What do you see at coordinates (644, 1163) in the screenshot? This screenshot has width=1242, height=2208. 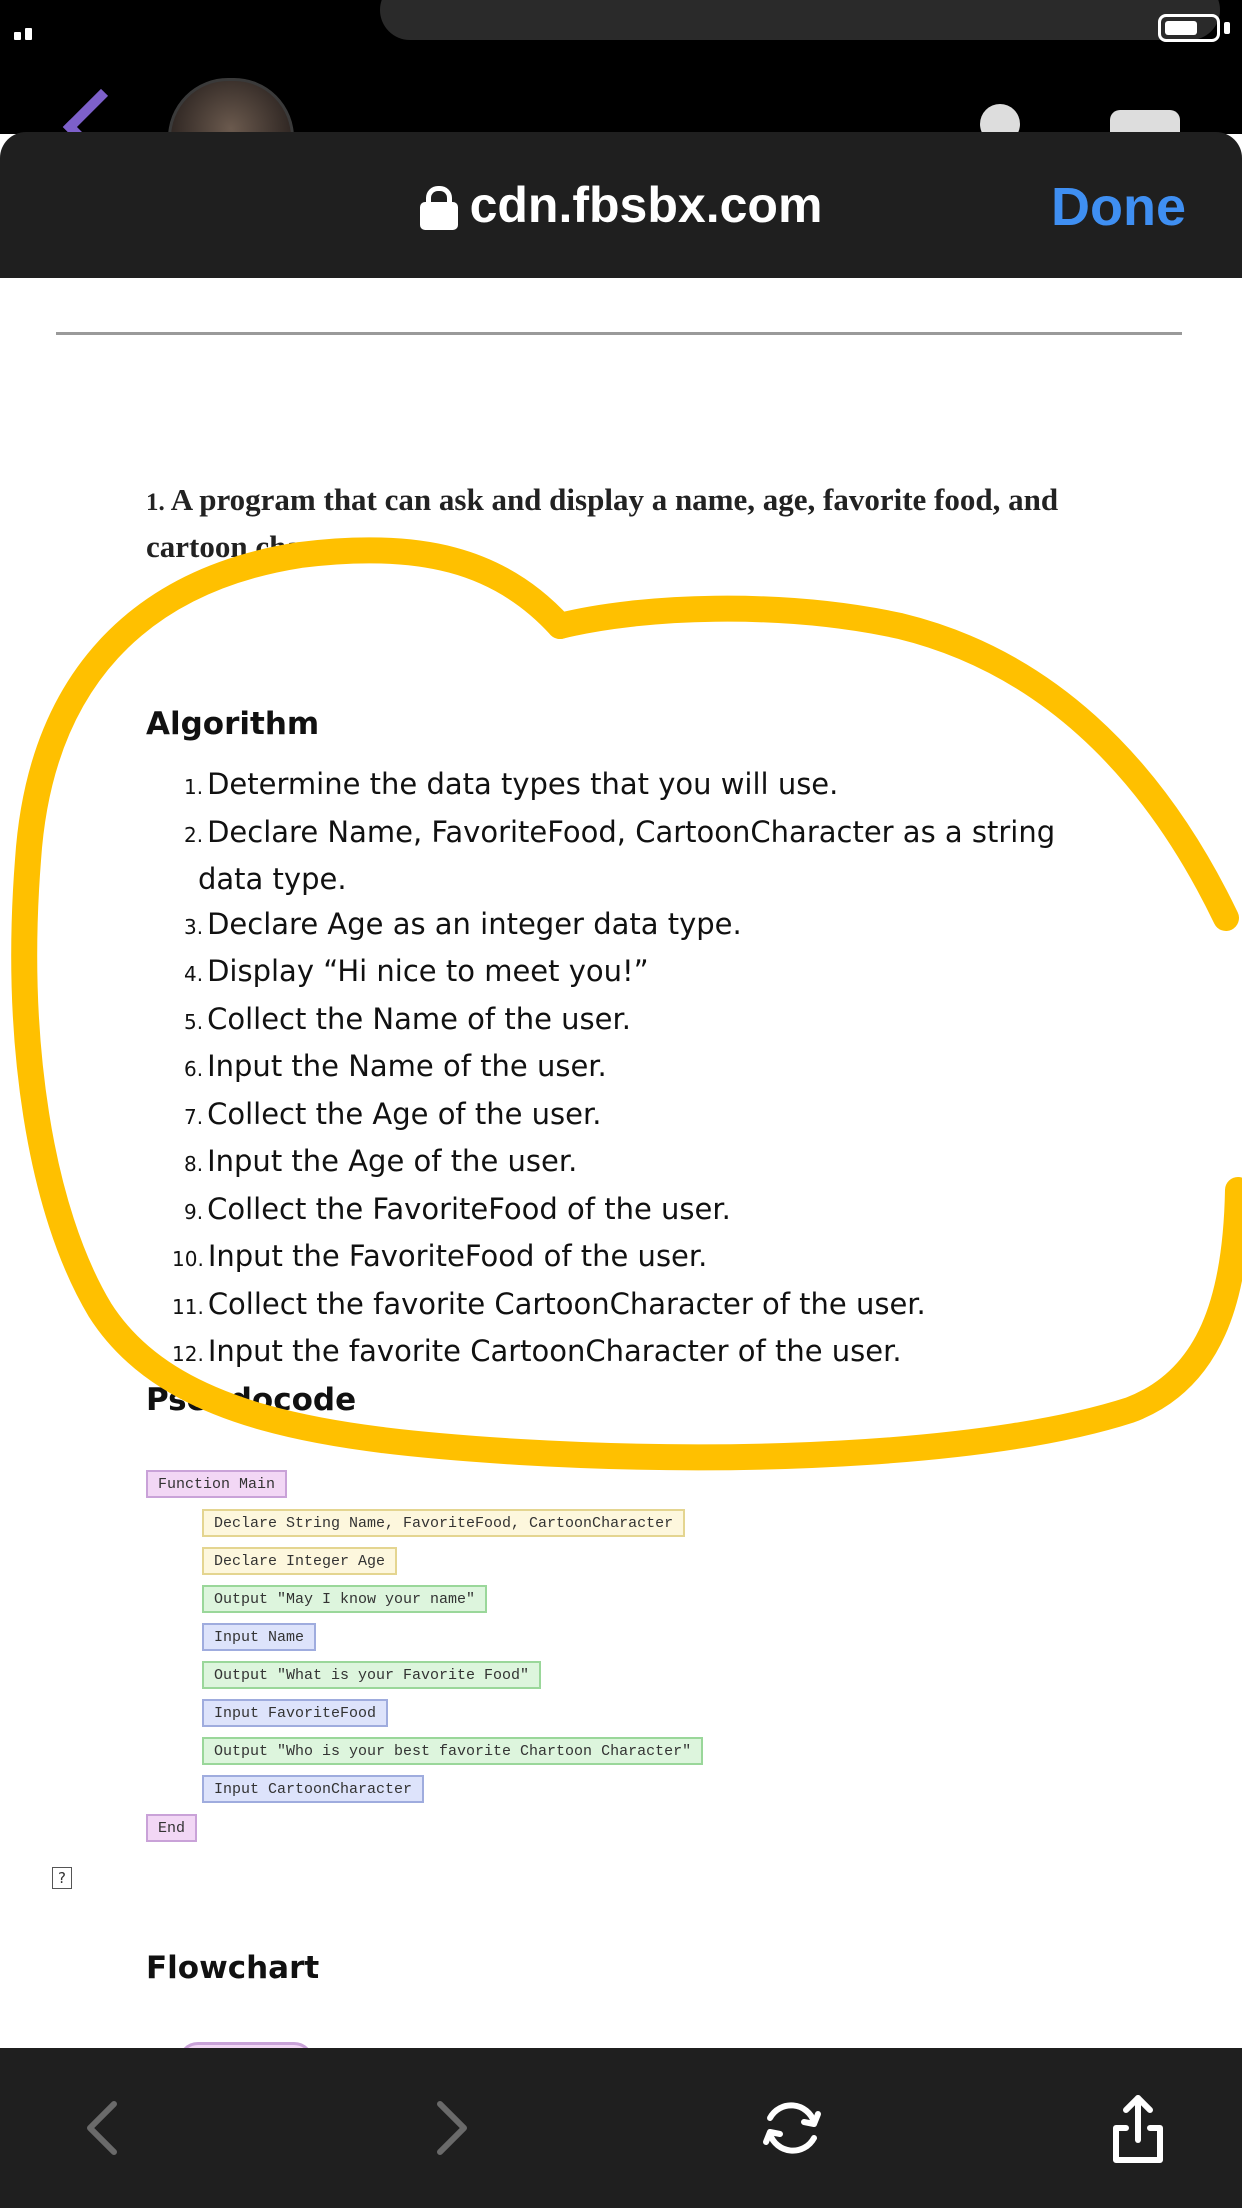 I see `algorithm-step: 8. Input the Age of the user.` at bounding box center [644, 1163].